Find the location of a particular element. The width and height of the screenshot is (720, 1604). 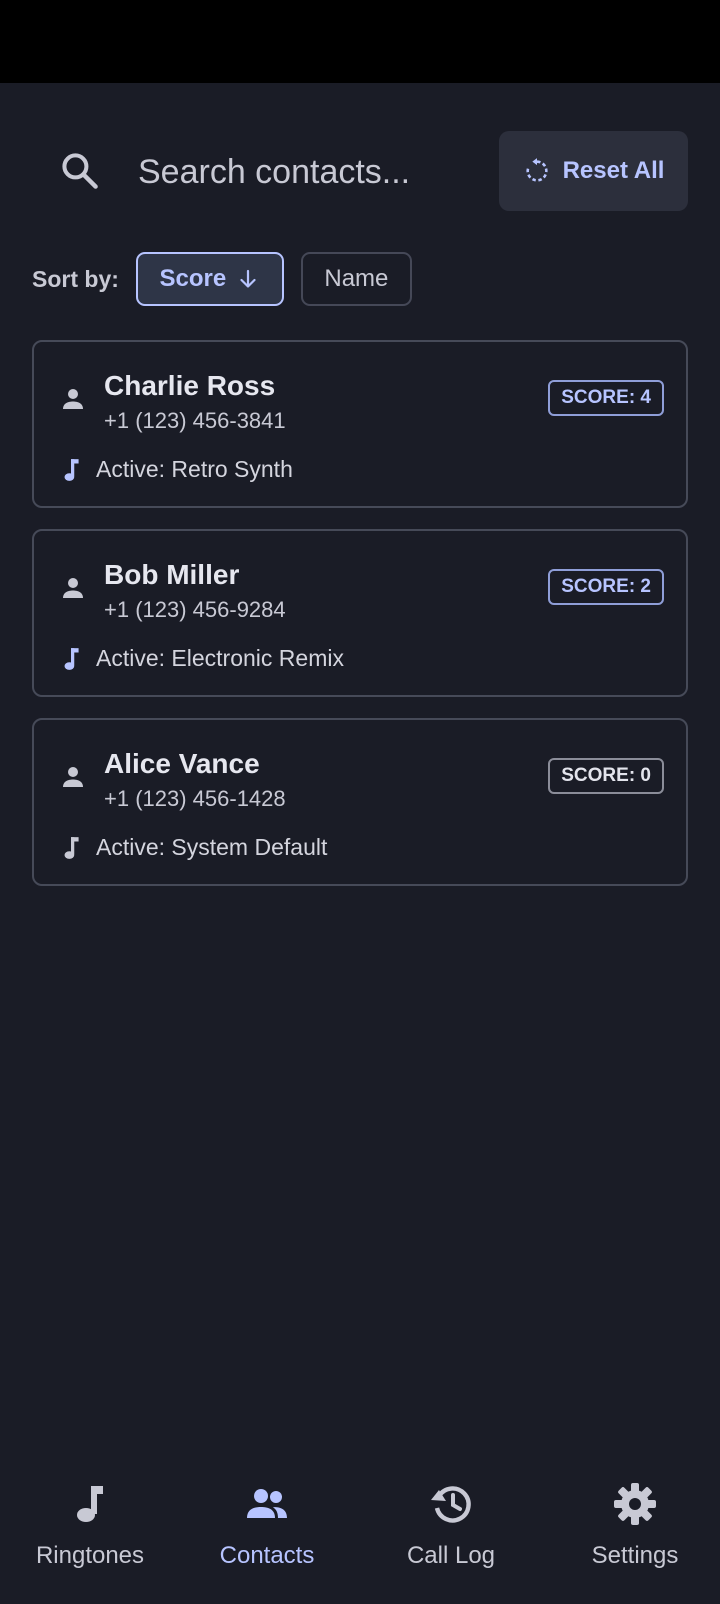

group-icon is located at coordinates (267, 1503).